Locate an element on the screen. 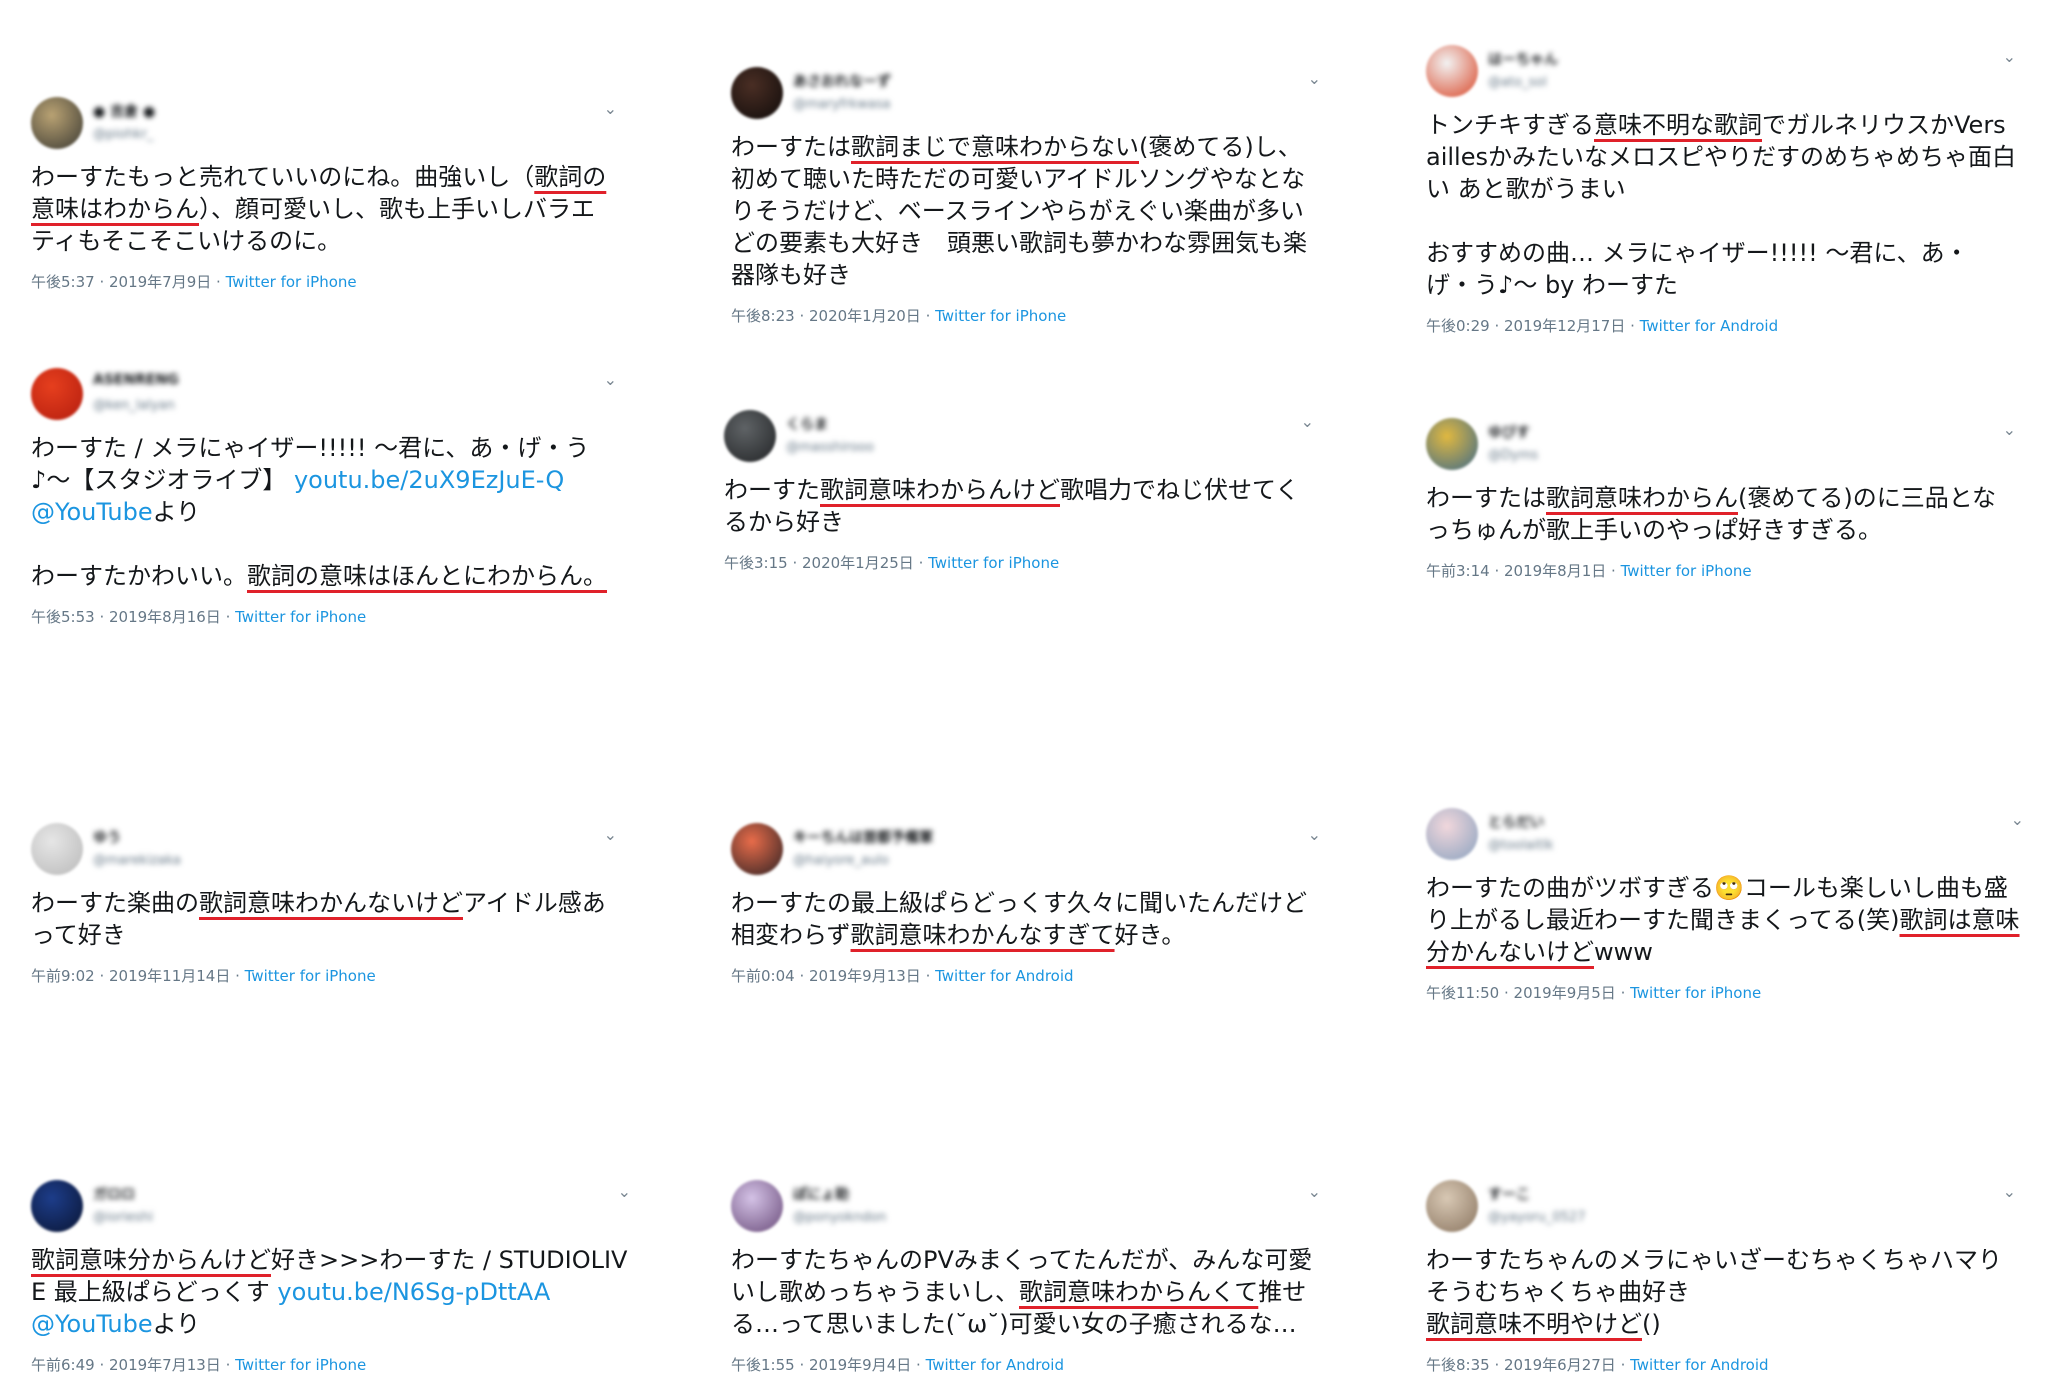 This screenshot has height=1386, width=2048. tweet-timestamp: 午後5:37 · 2019年7月9日 is located at coordinates (121, 282).